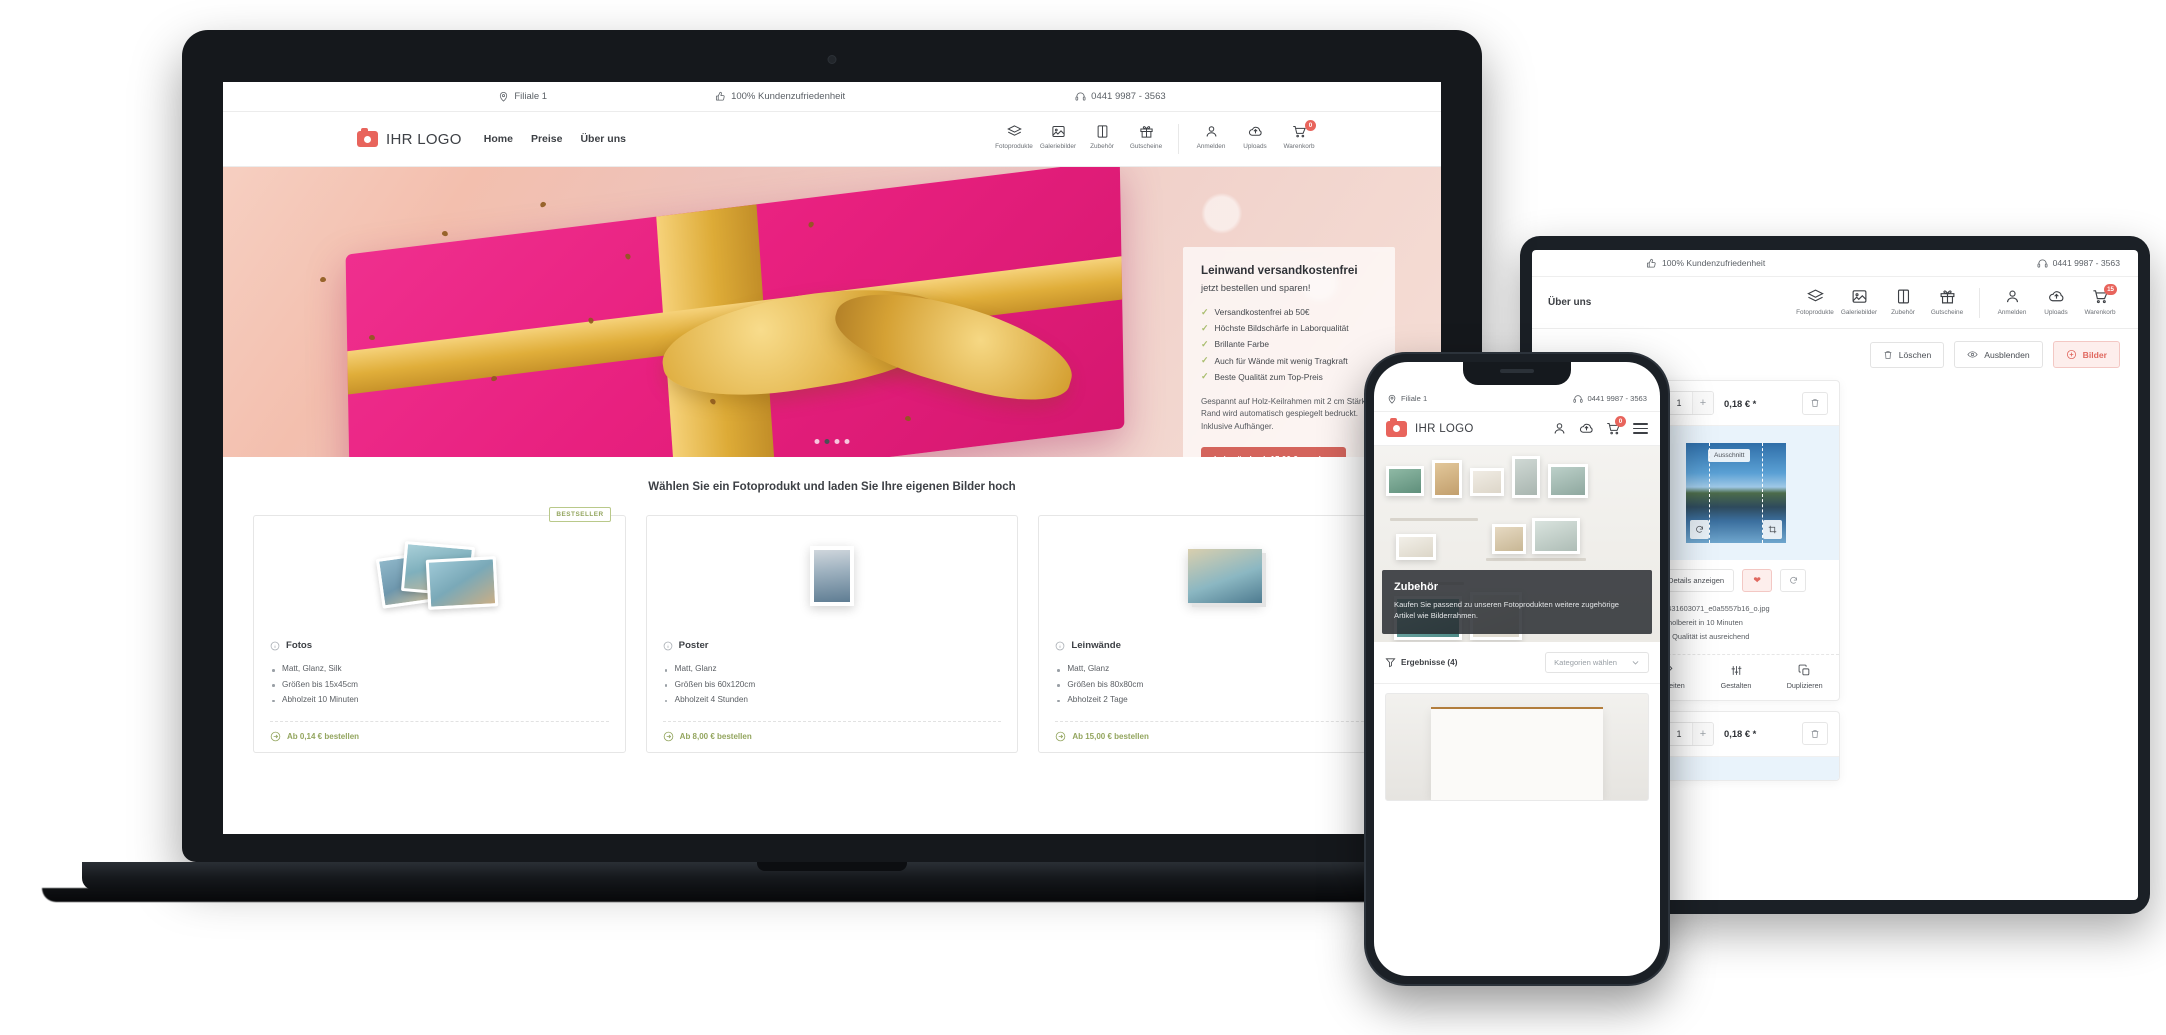 Image resolution: width=2166 pixels, height=1035 pixels. I want to click on layers-icon, so click(1815, 296).